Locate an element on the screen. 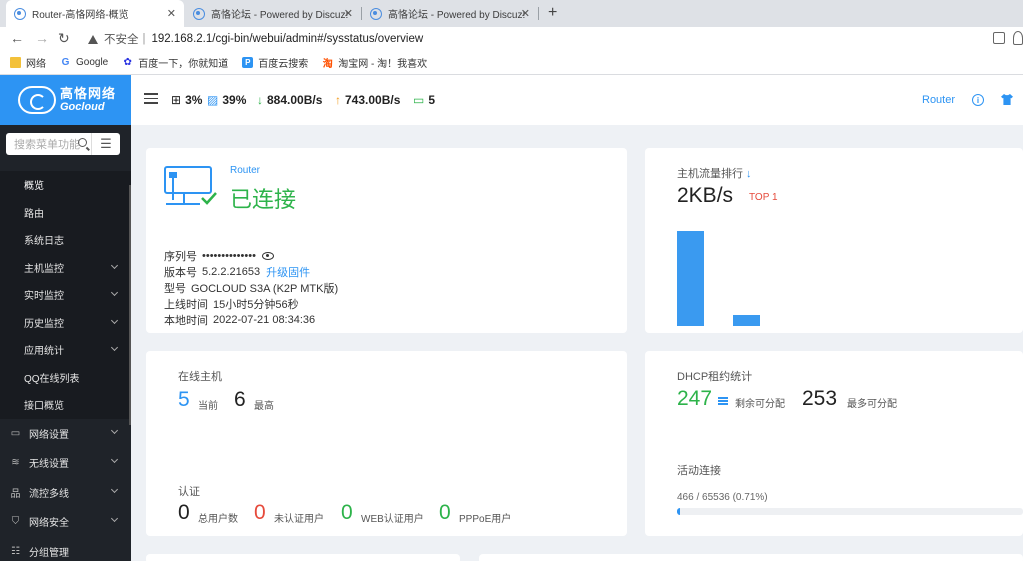 The image size is (1023, 561). sidebar-item-wireless-settings: ≋ 无线设置 is located at coordinates (65, 463).